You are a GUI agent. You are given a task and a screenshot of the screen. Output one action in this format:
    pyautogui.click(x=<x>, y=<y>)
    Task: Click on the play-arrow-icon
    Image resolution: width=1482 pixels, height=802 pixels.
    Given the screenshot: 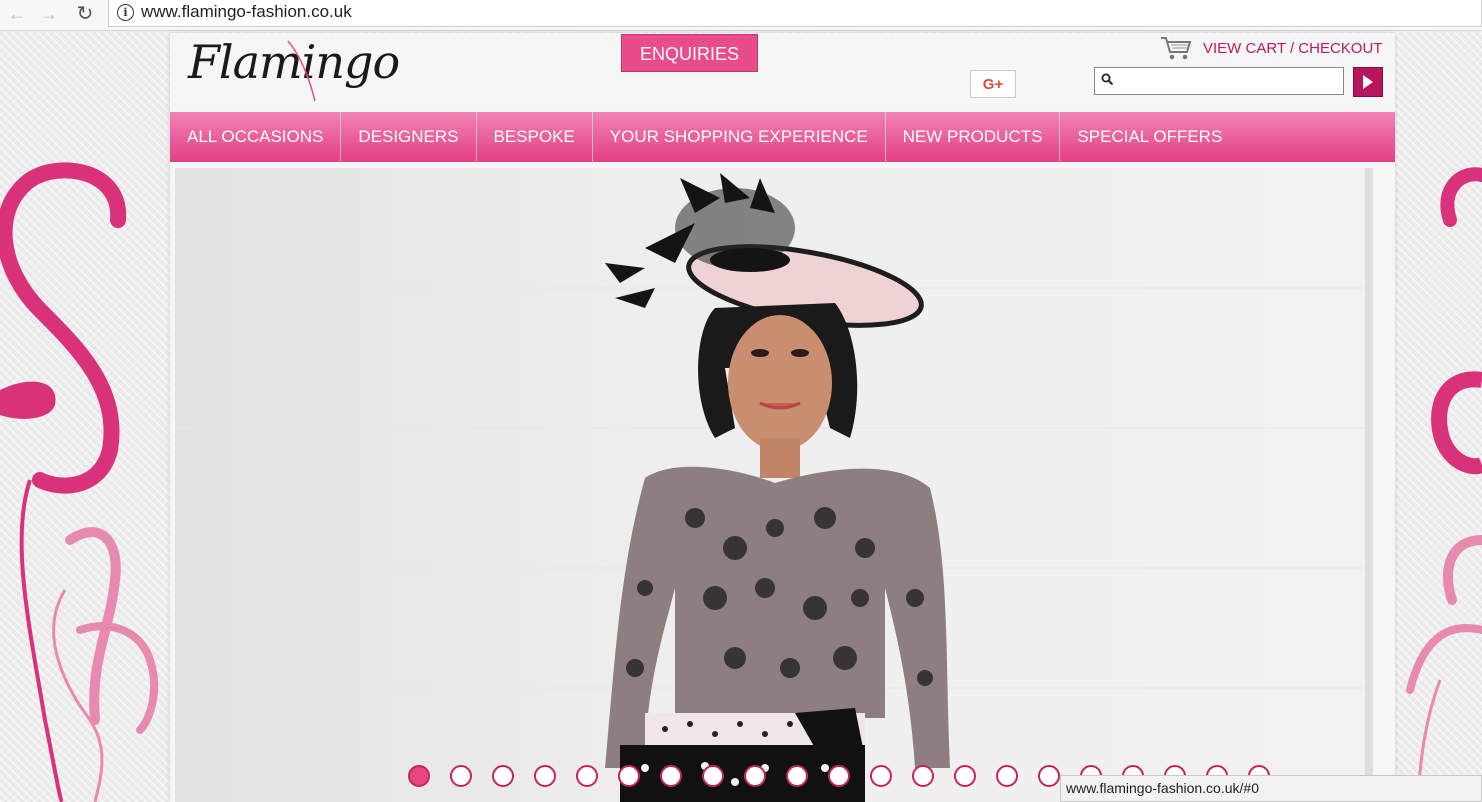 What is the action you would take?
    pyautogui.click(x=1368, y=82)
    